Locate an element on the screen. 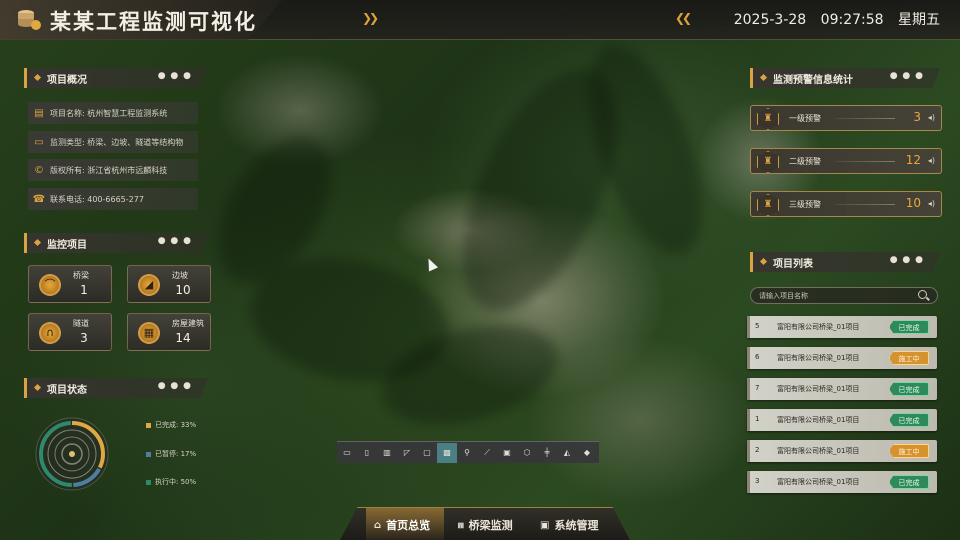  nav-tab-bridge: ⩎ 桥梁监测 is located at coordinates (485, 525).